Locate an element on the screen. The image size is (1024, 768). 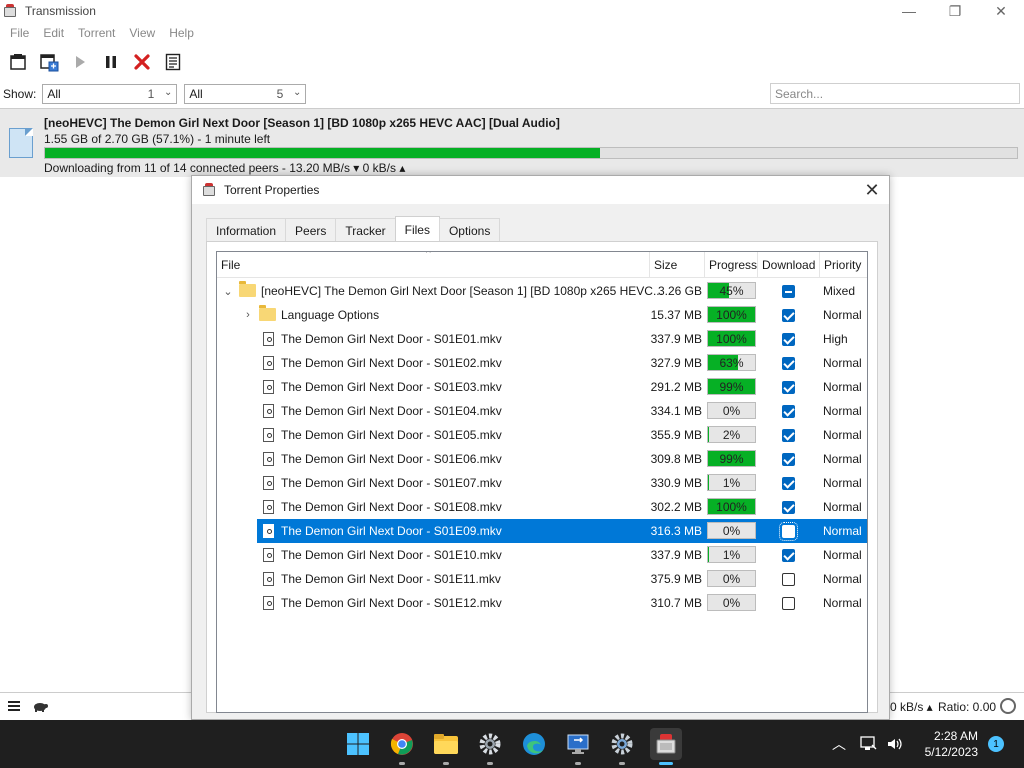
volume-icon is located at coordinates (895, 744).